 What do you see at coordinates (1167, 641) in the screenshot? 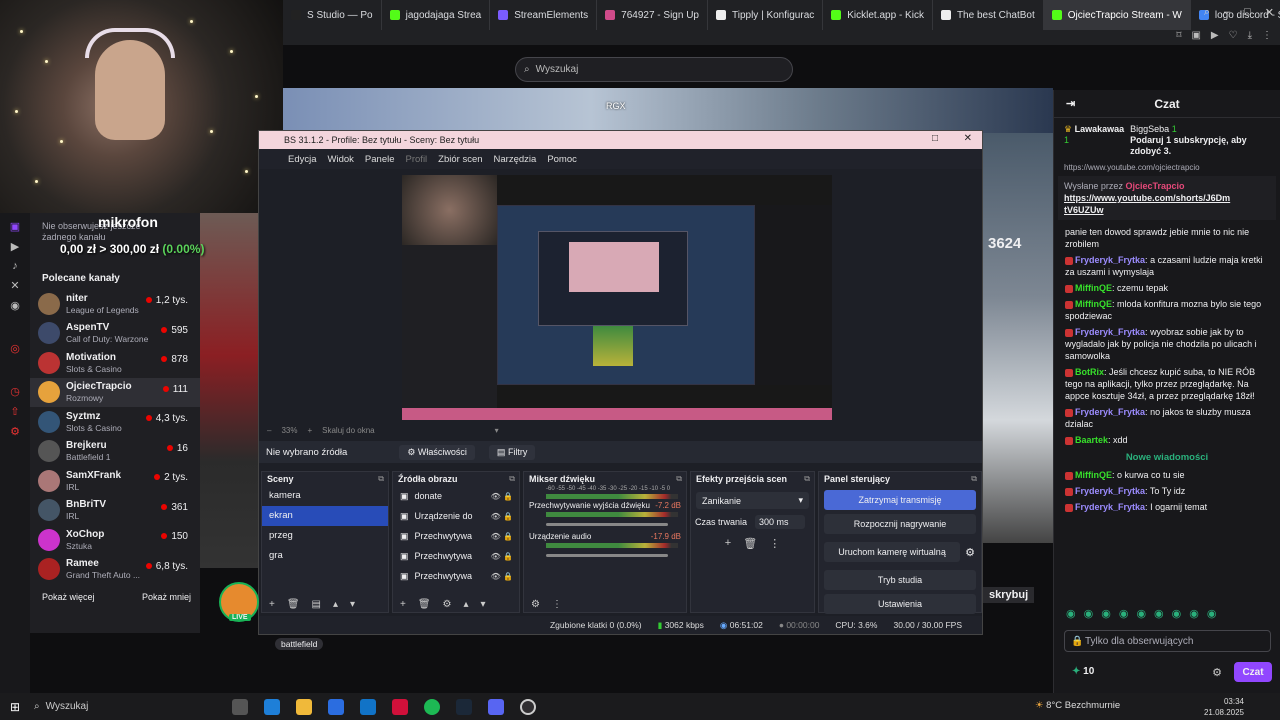
I see `chat-input: 🔒 Tylko dla obserwujących` at bounding box center [1167, 641].